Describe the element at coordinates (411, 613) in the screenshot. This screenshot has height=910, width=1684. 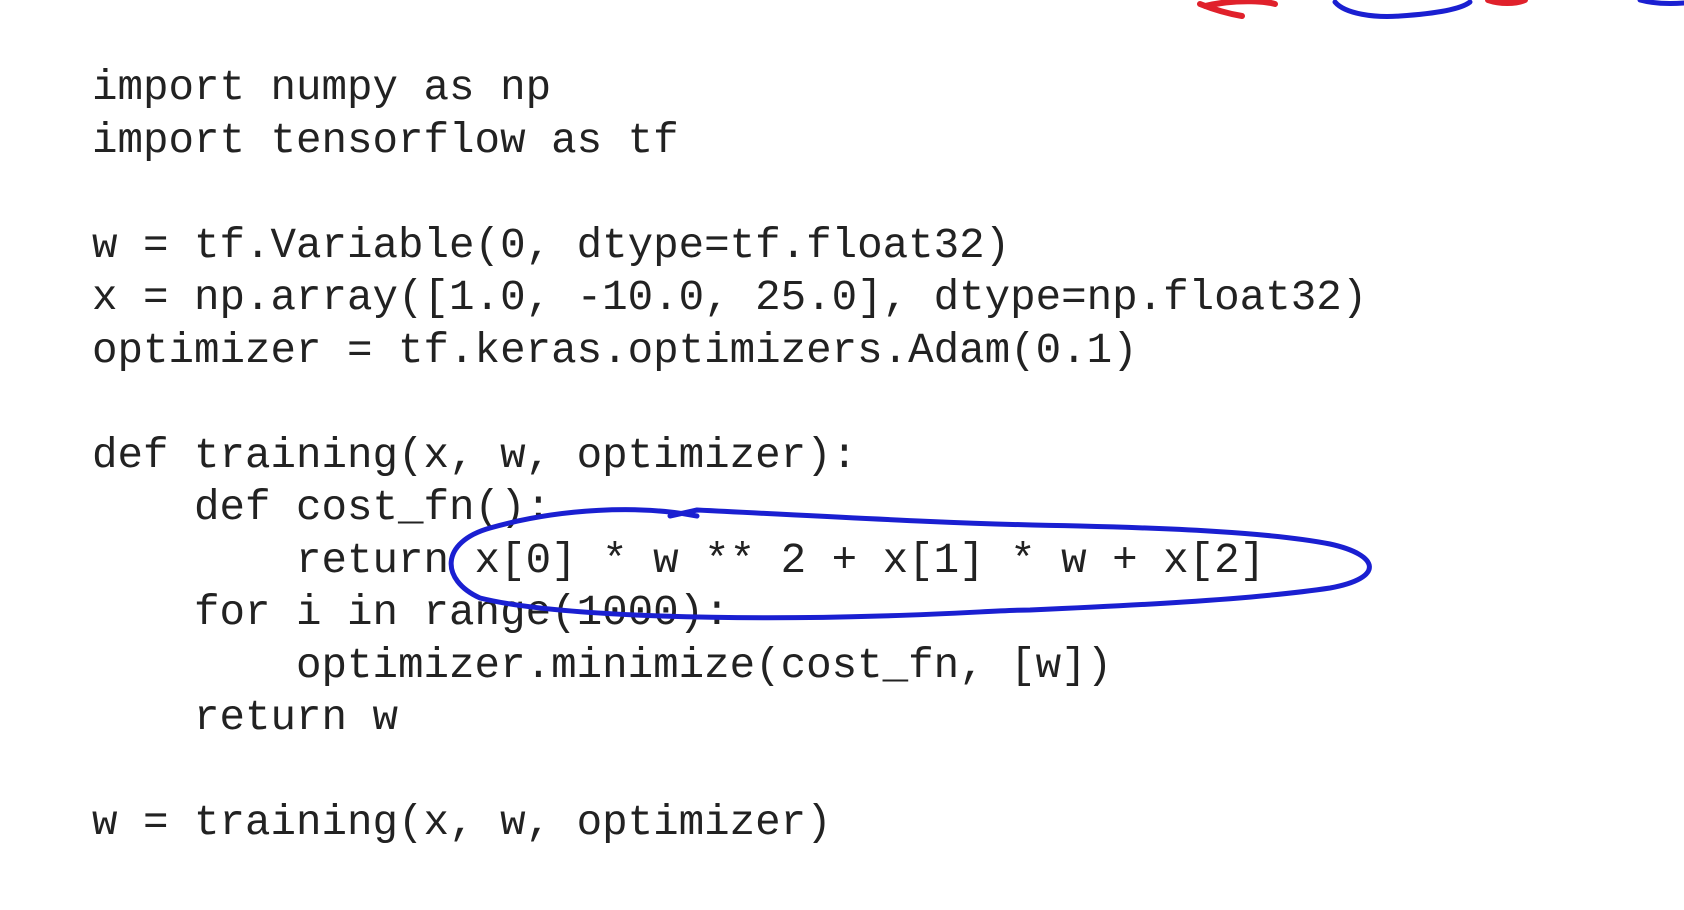
I see `code-line-for-loop: for i in range(1000):` at that location.